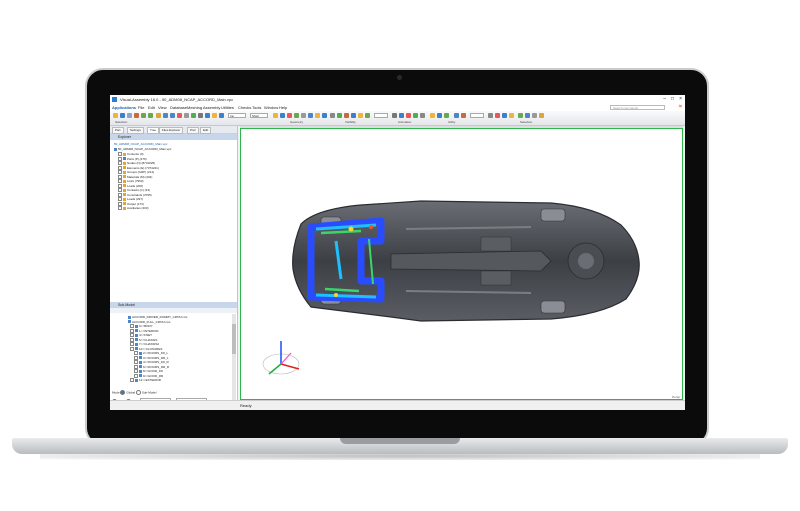 The width and height of the screenshot is (800, 511). Describe the element at coordinates (157, 317) in the screenshot. I see `list-item: ACCORD_DRIVER_DUMMY_CRTAC.inc` at that location.